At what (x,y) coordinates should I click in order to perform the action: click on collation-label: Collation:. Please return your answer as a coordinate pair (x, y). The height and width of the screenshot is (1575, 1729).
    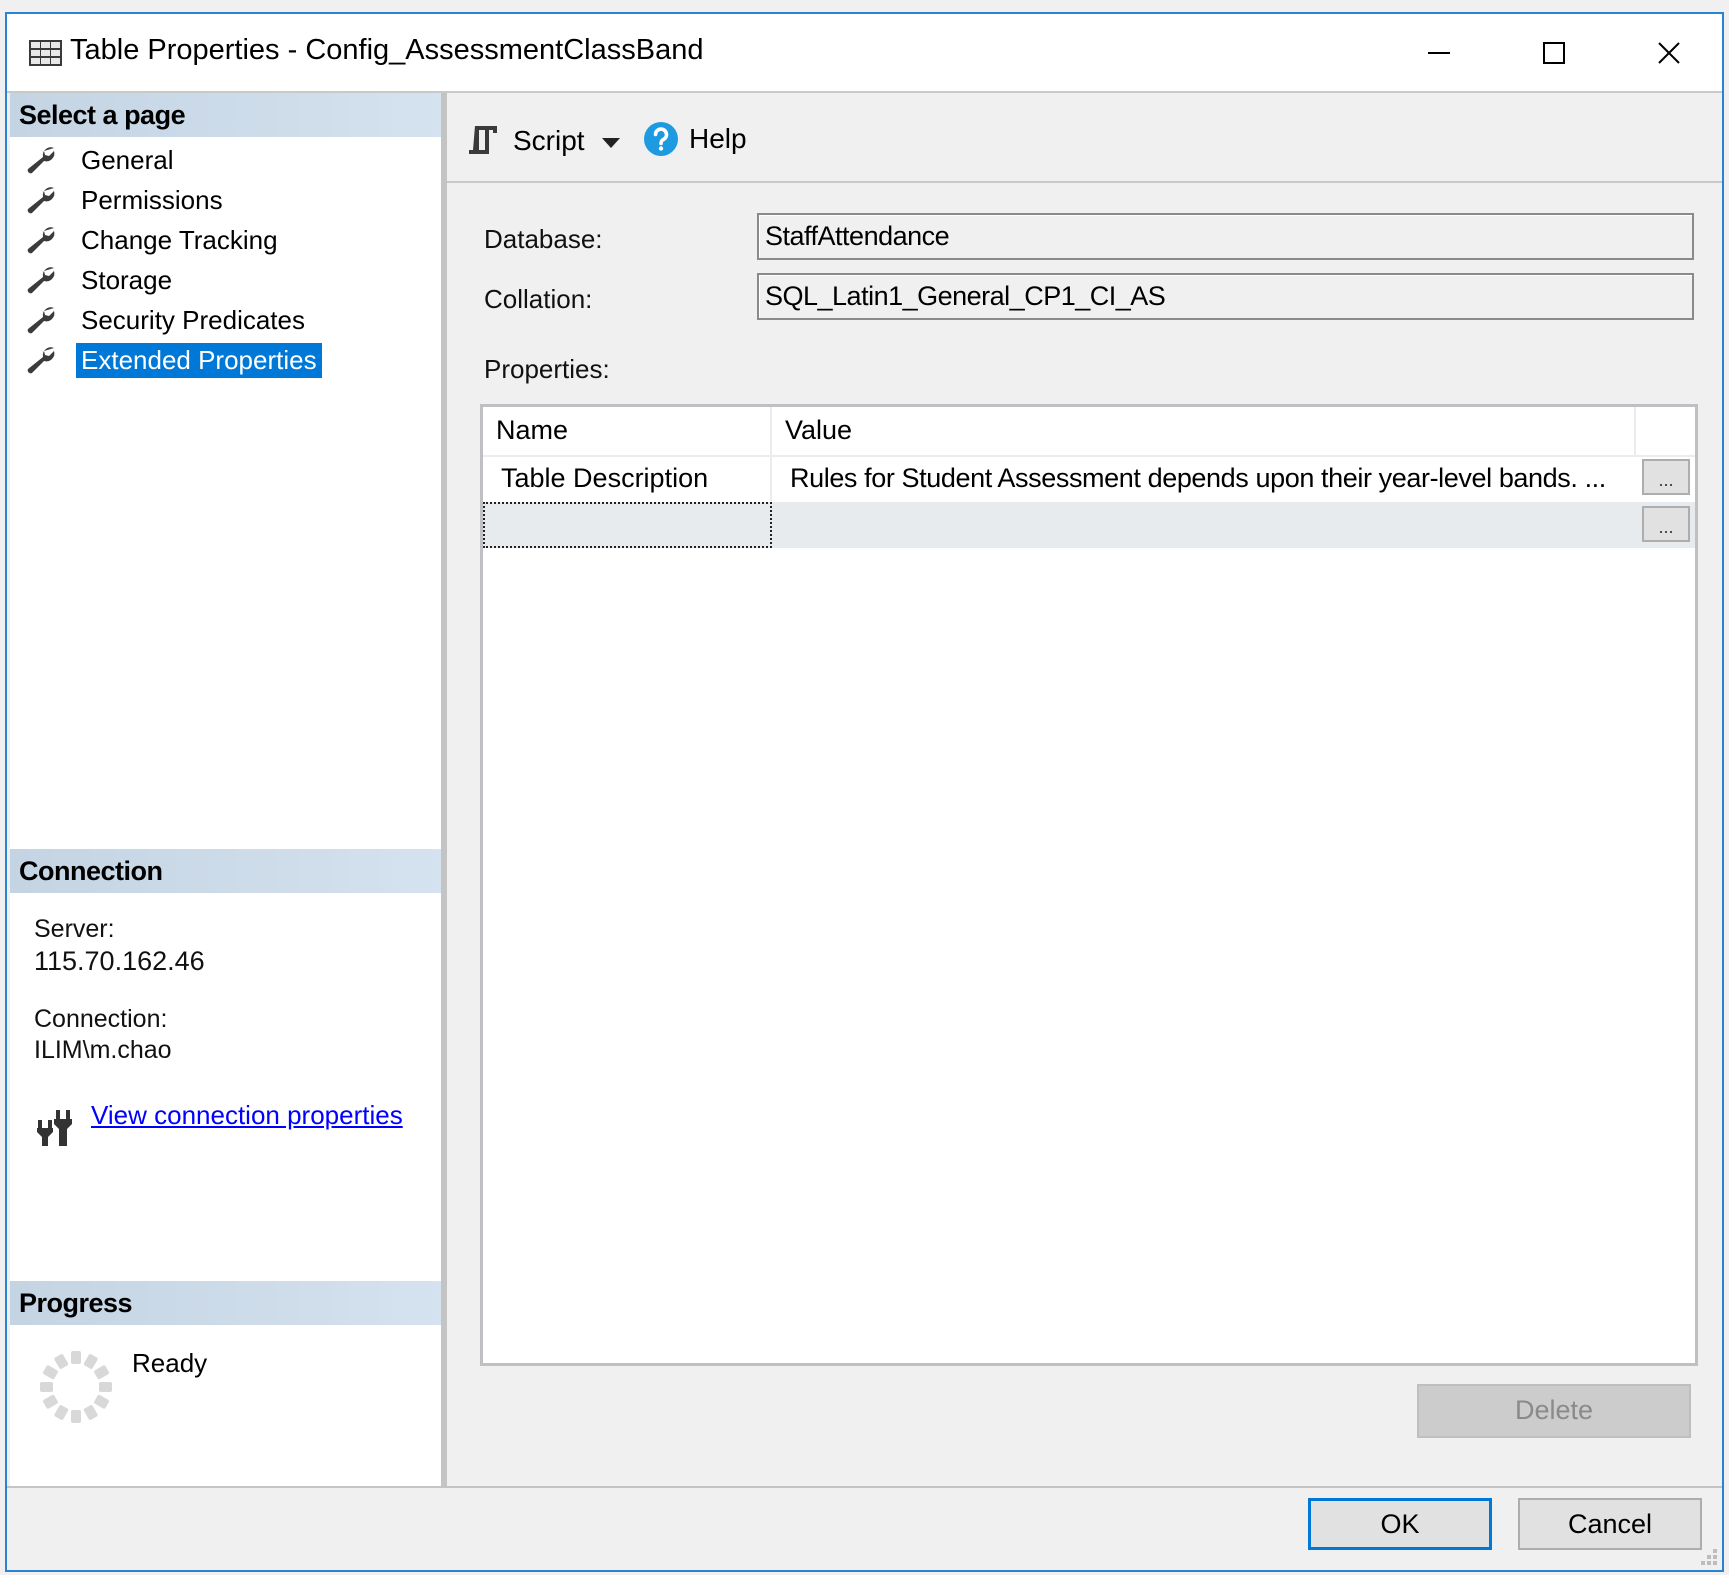
    Looking at the image, I should click on (538, 299).